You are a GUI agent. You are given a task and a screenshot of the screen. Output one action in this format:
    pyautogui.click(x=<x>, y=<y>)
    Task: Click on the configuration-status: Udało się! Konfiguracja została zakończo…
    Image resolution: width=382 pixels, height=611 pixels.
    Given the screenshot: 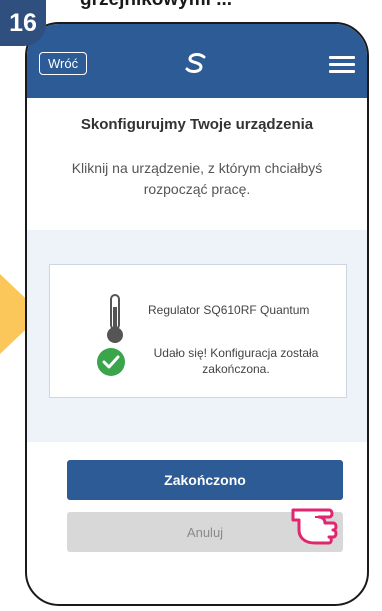 What is the action you would take?
    pyautogui.click(x=236, y=361)
    